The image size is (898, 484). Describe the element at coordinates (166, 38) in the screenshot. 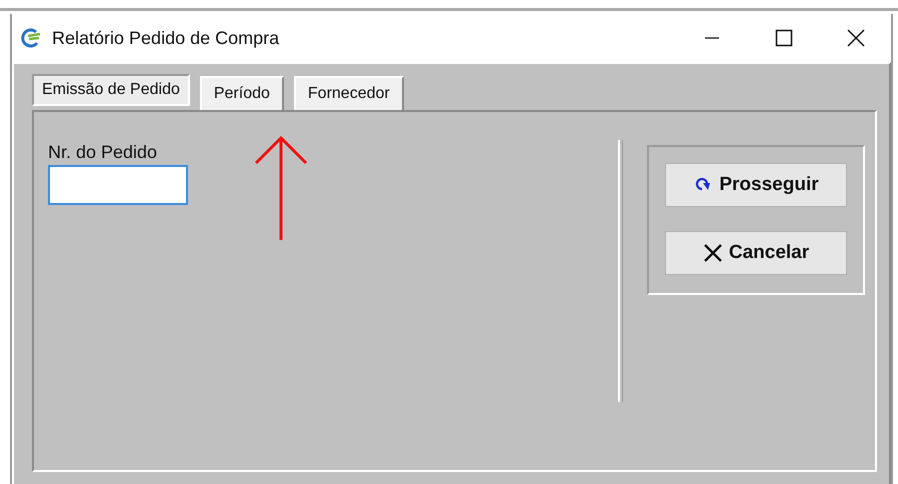

I see `window-title: Relatório Pedido de Compra` at that location.